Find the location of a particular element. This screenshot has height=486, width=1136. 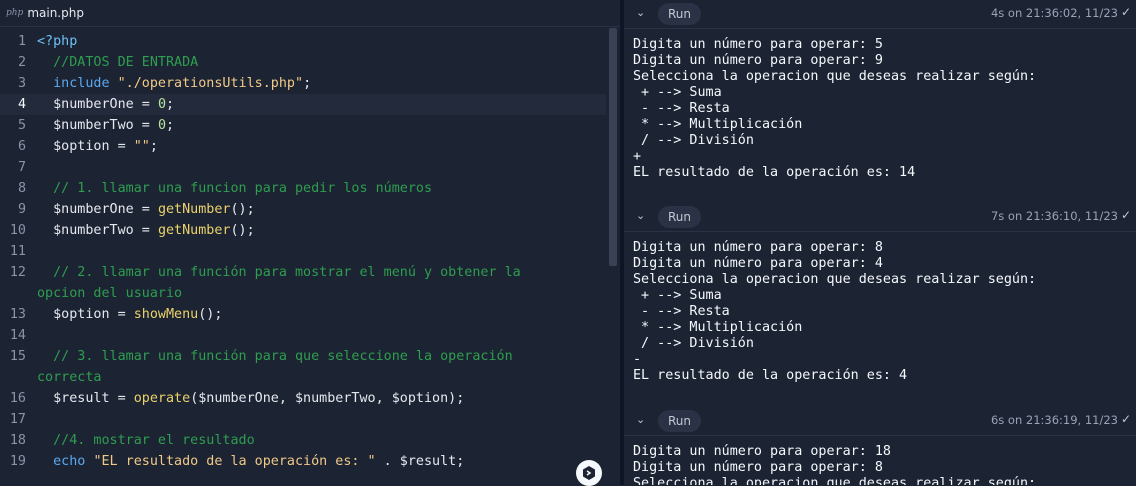

code-line: 18 //4. mostrar el resultado is located at coordinates (303, 440).